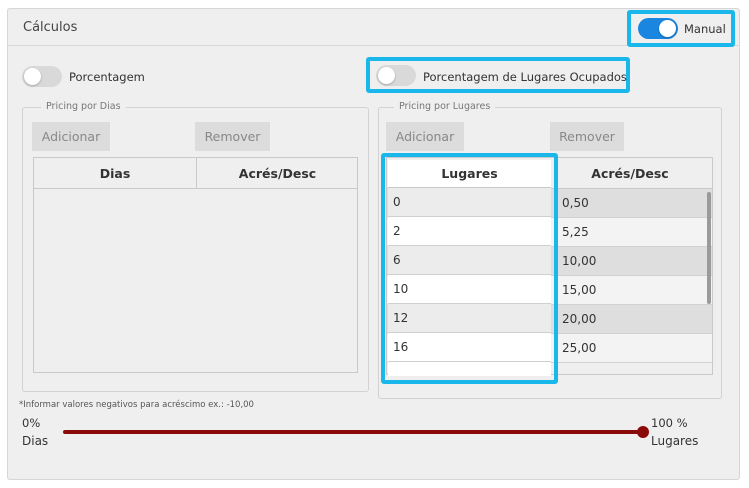 Image resolution: width=749 pixels, height=488 pixels. I want to click on occupied-toggle, so click(396, 75).